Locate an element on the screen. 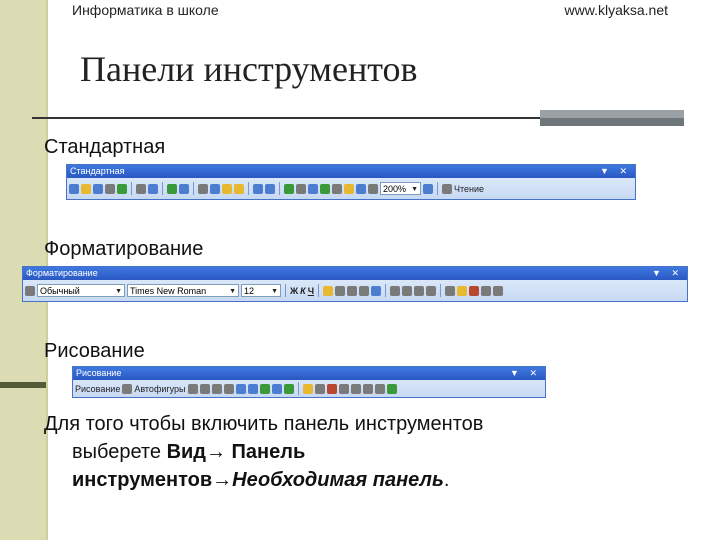  new-doc-icon is located at coordinates (74, 188).